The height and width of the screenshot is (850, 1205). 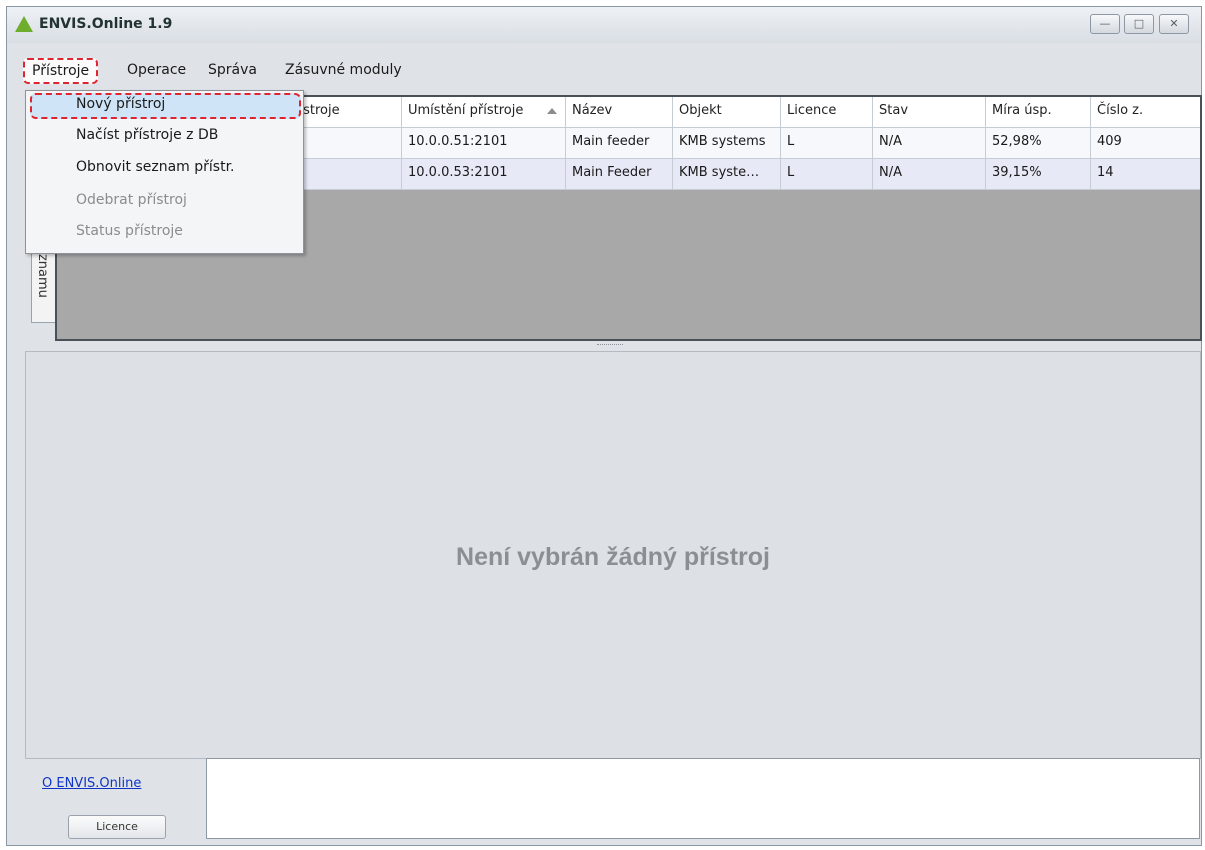 What do you see at coordinates (115, 803) in the screenshot?
I see `footer-left: O ENVIS.Online Licence` at bounding box center [115, 803].